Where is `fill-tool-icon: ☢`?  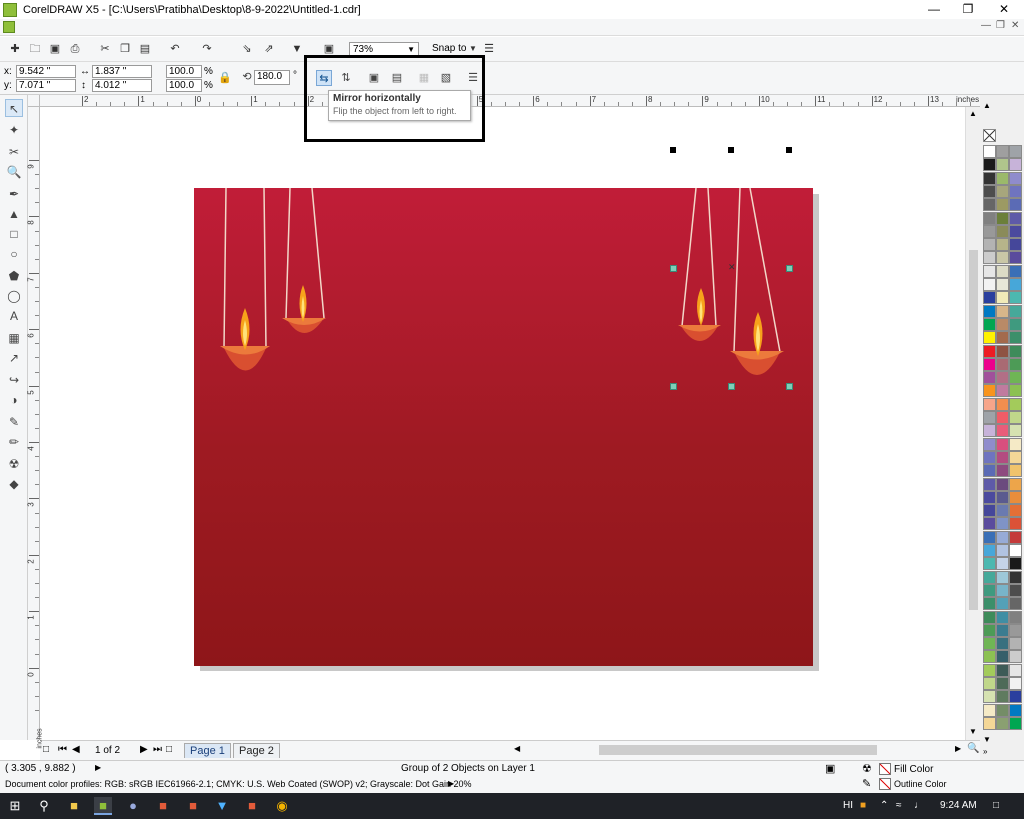 fill-tool-icon: ☢ is located at coordinates (14, 464).